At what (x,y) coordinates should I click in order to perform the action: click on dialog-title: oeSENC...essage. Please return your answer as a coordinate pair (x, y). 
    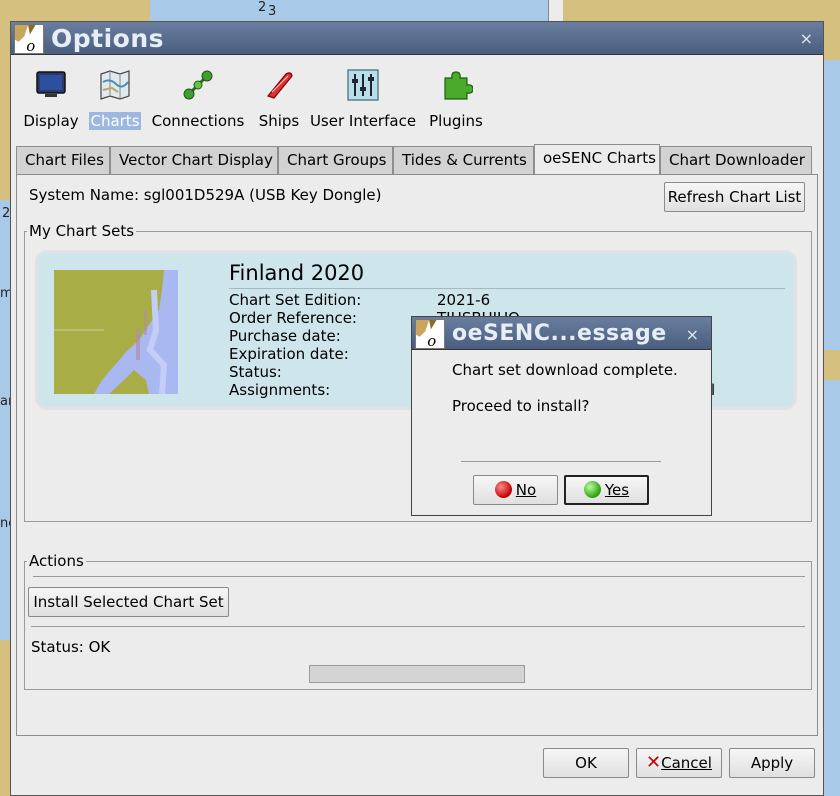
    Looking at the image, I should click on (559, 333).